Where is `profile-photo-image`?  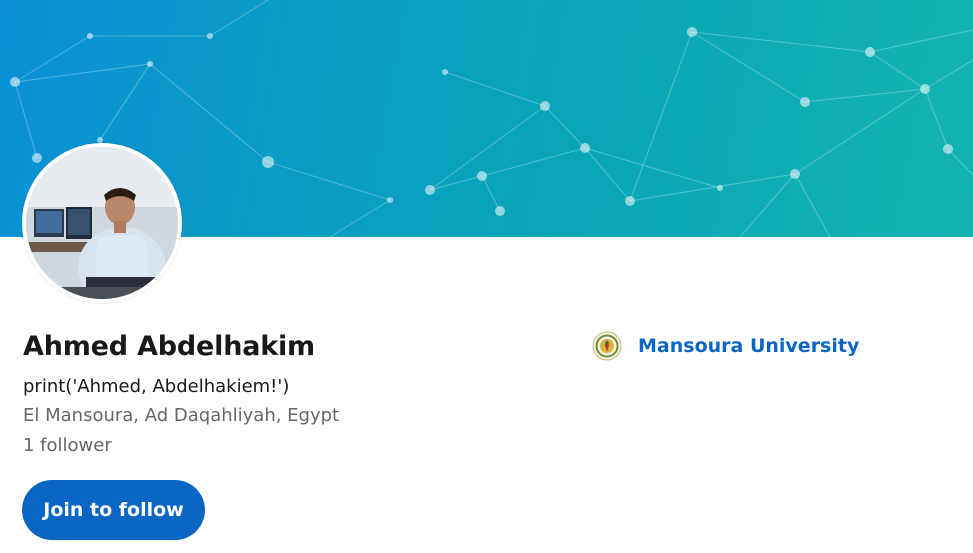
profile-photo-image is located at coordinates (102, 223).